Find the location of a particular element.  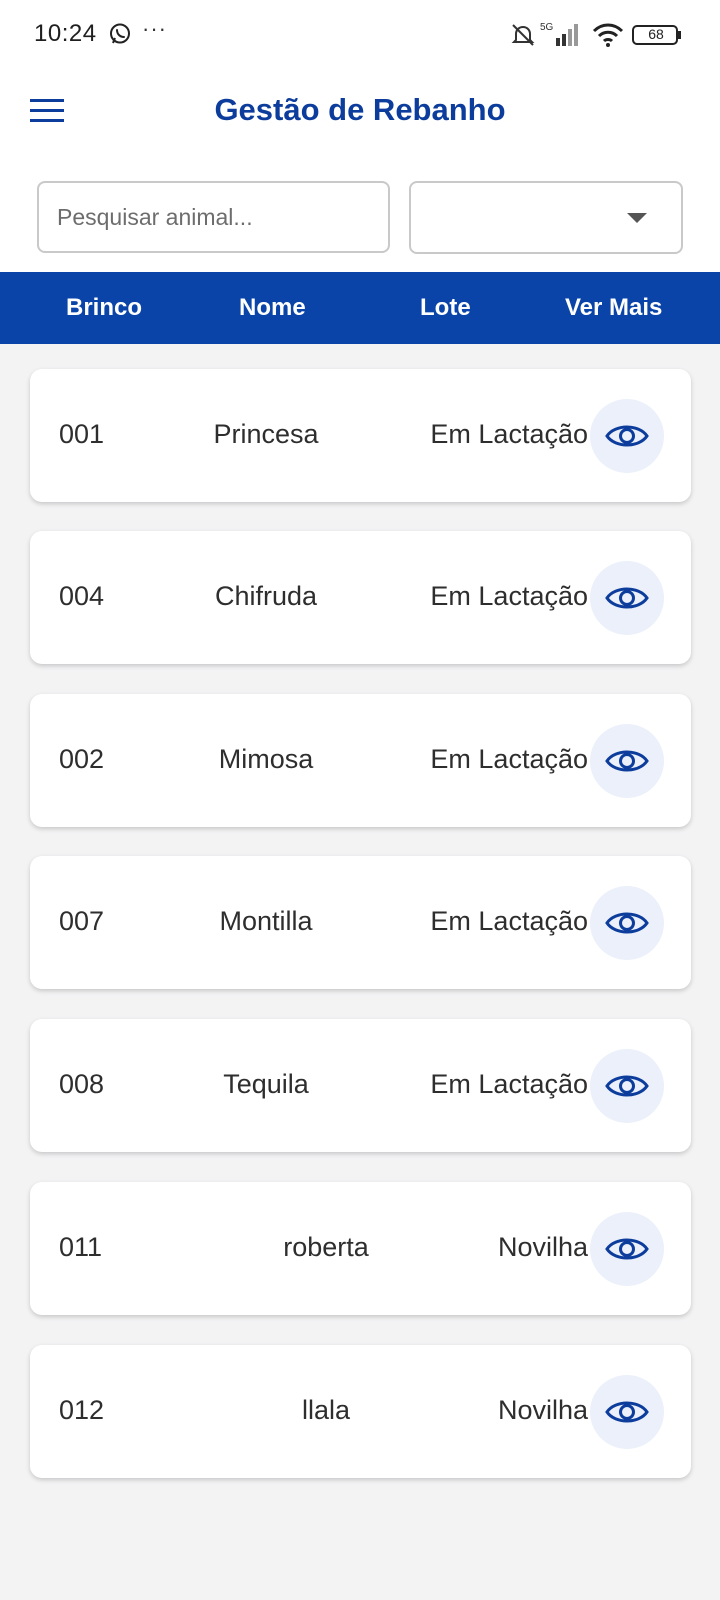

table-row: 011 roberta Novilha is located at coordinates (360, 1248).